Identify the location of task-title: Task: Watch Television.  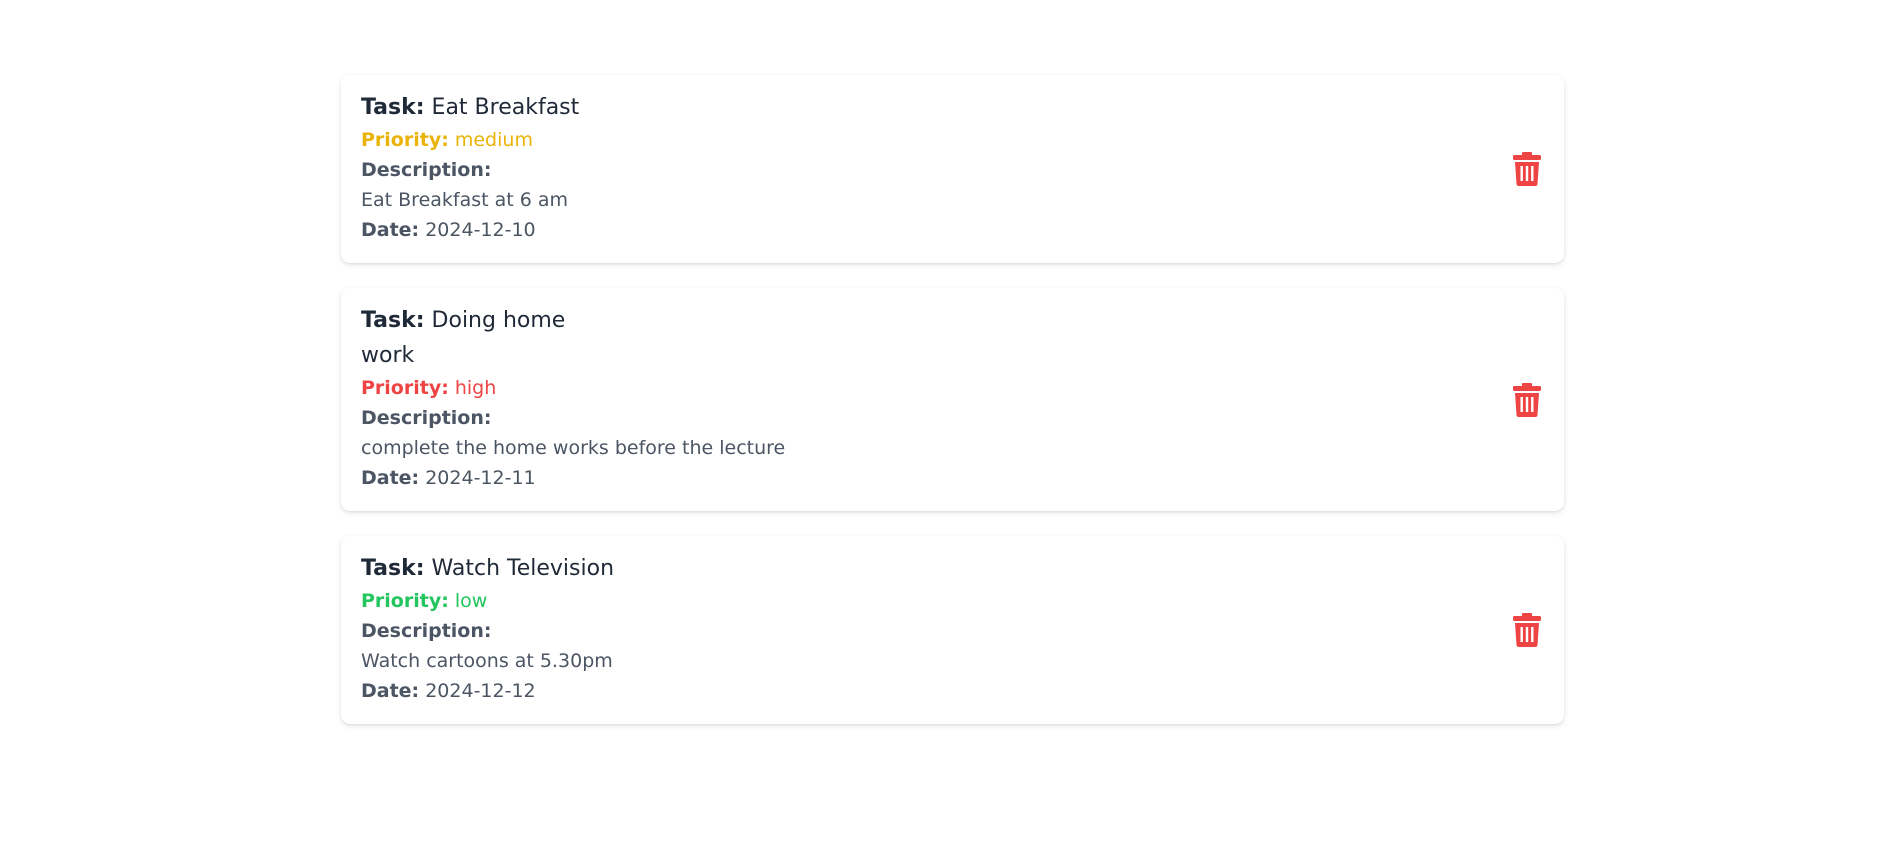
(491, 568).